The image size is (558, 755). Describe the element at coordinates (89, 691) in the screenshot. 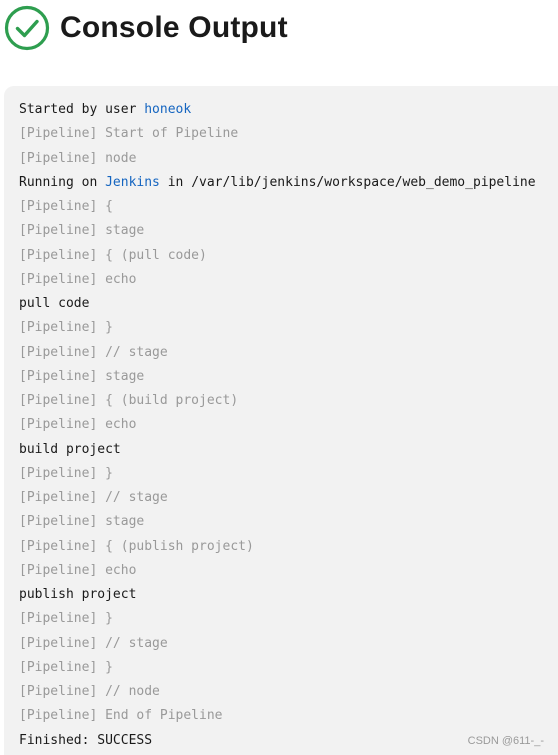

I see `console-line: [Pipeline] // node` at that location.